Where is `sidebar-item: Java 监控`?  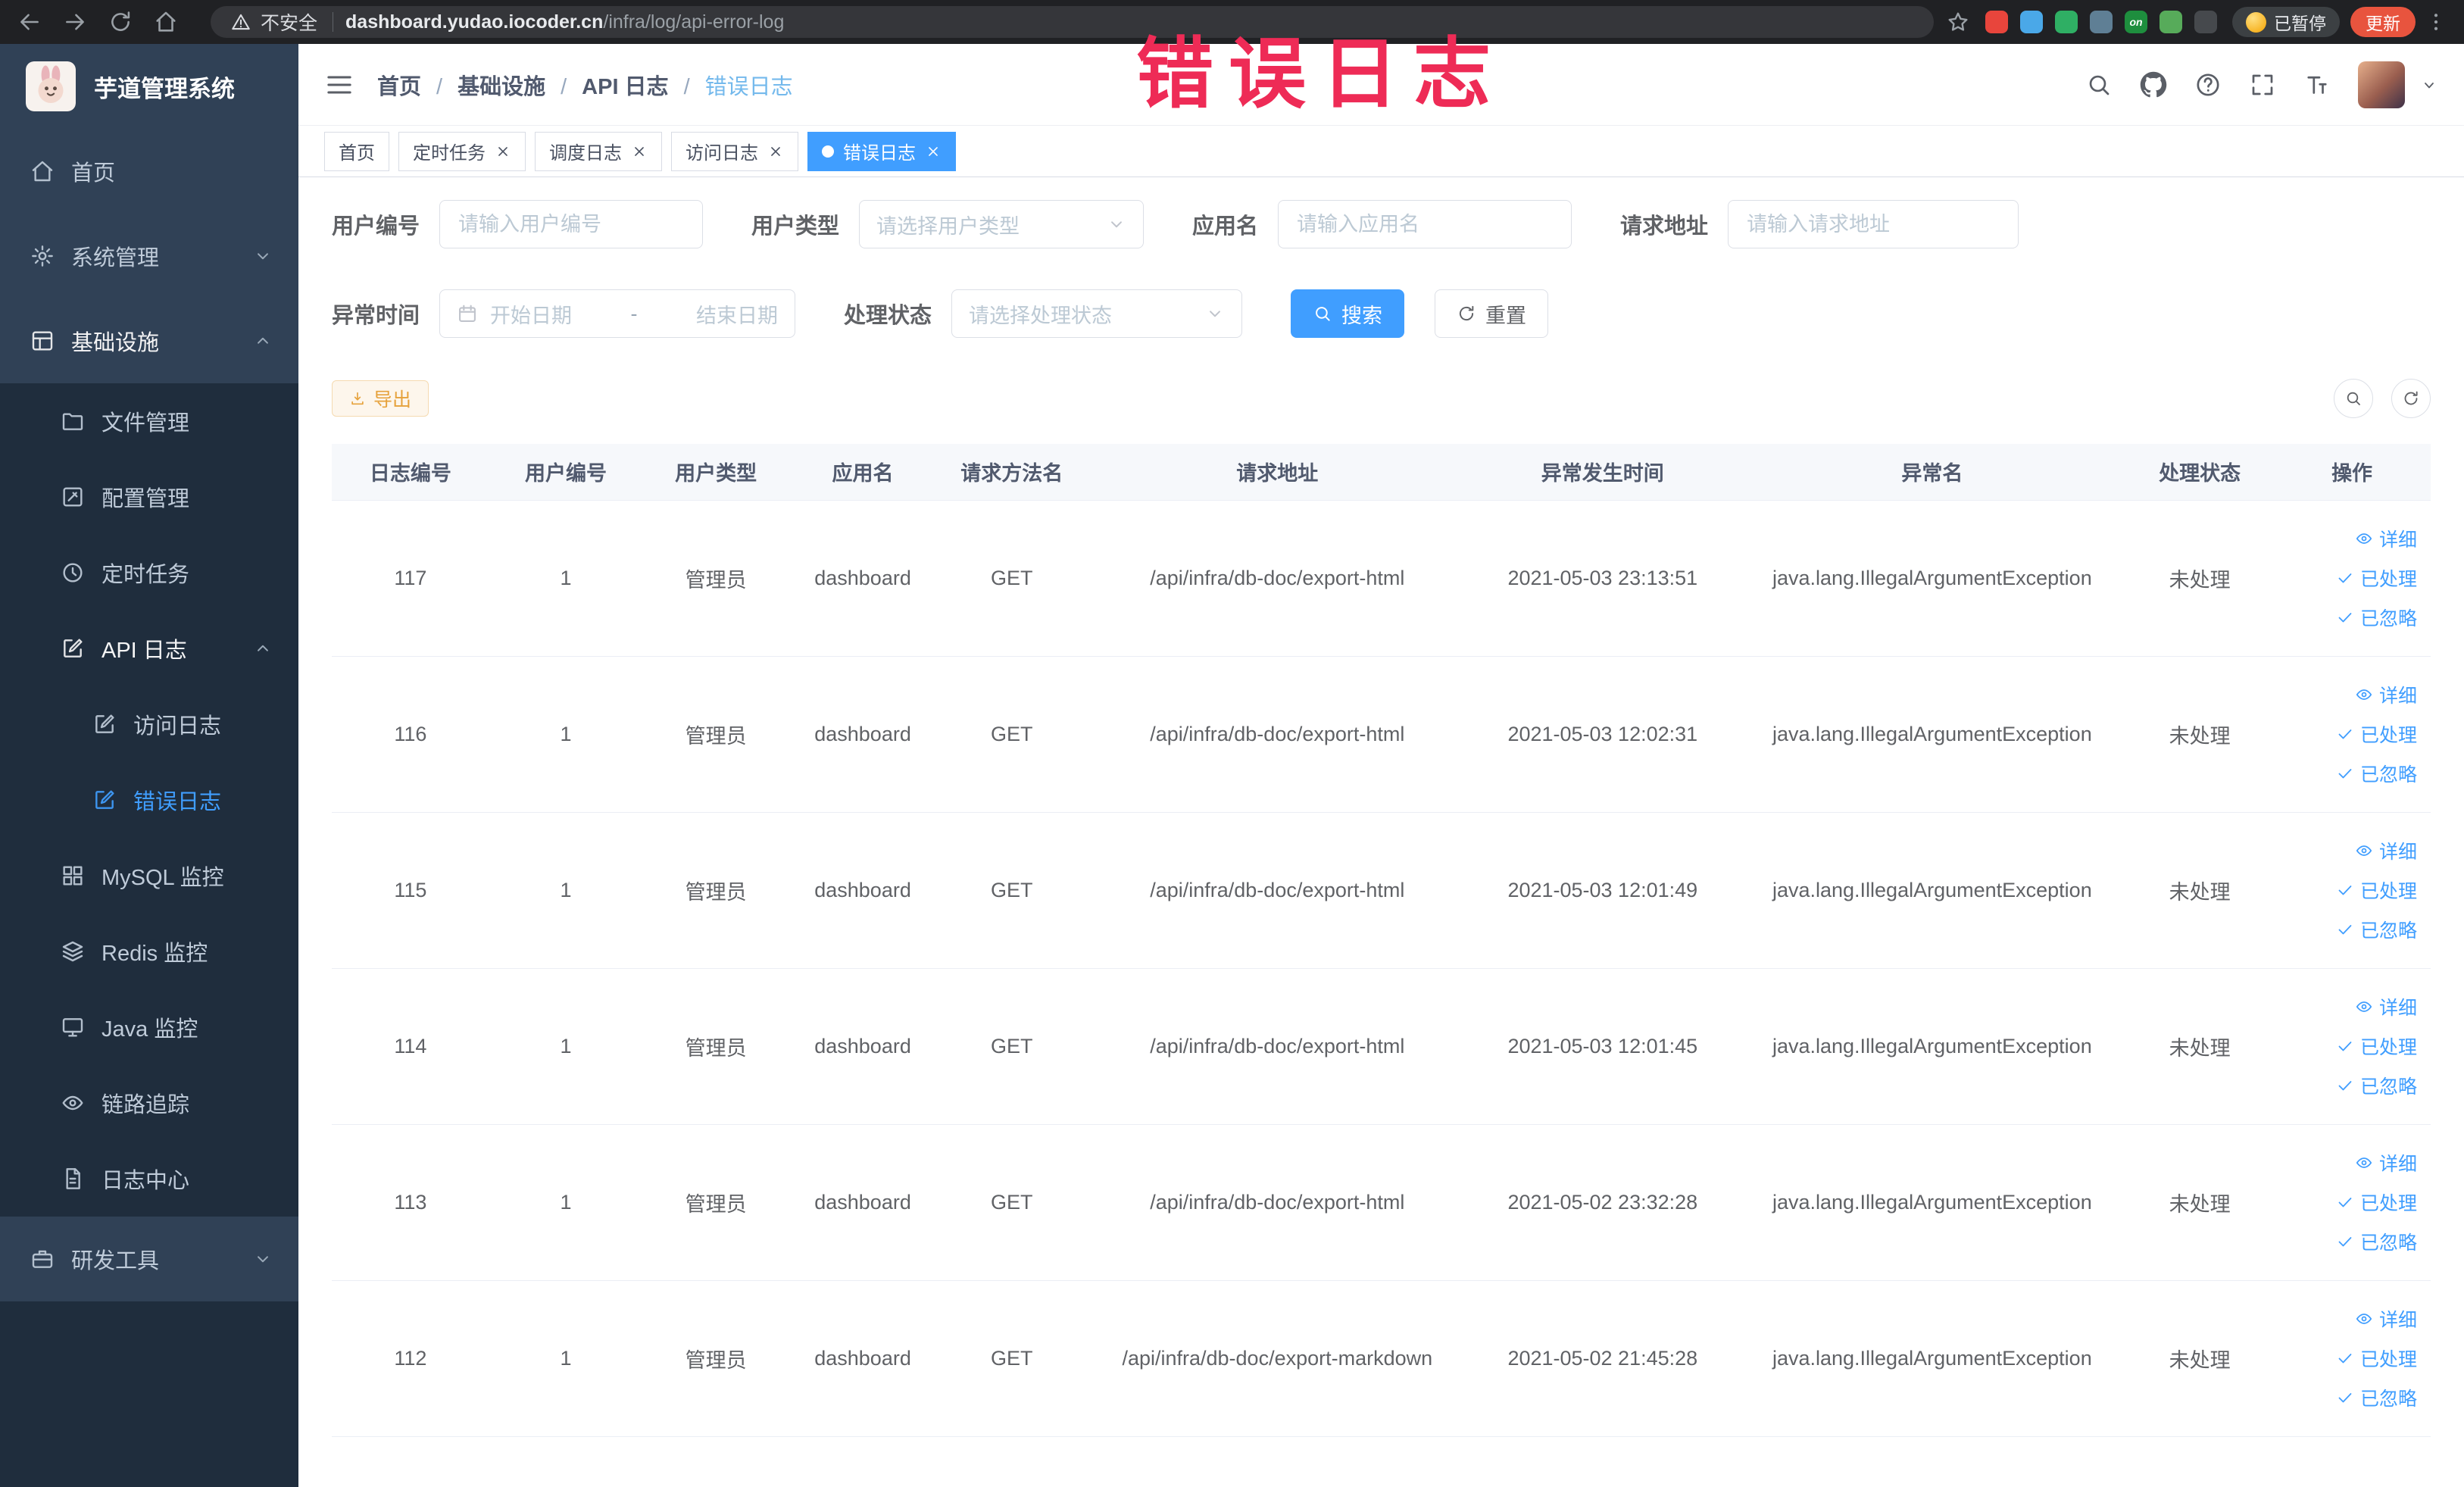
sidebar-item: Java 监控 is located at coordinates (149, 1027).